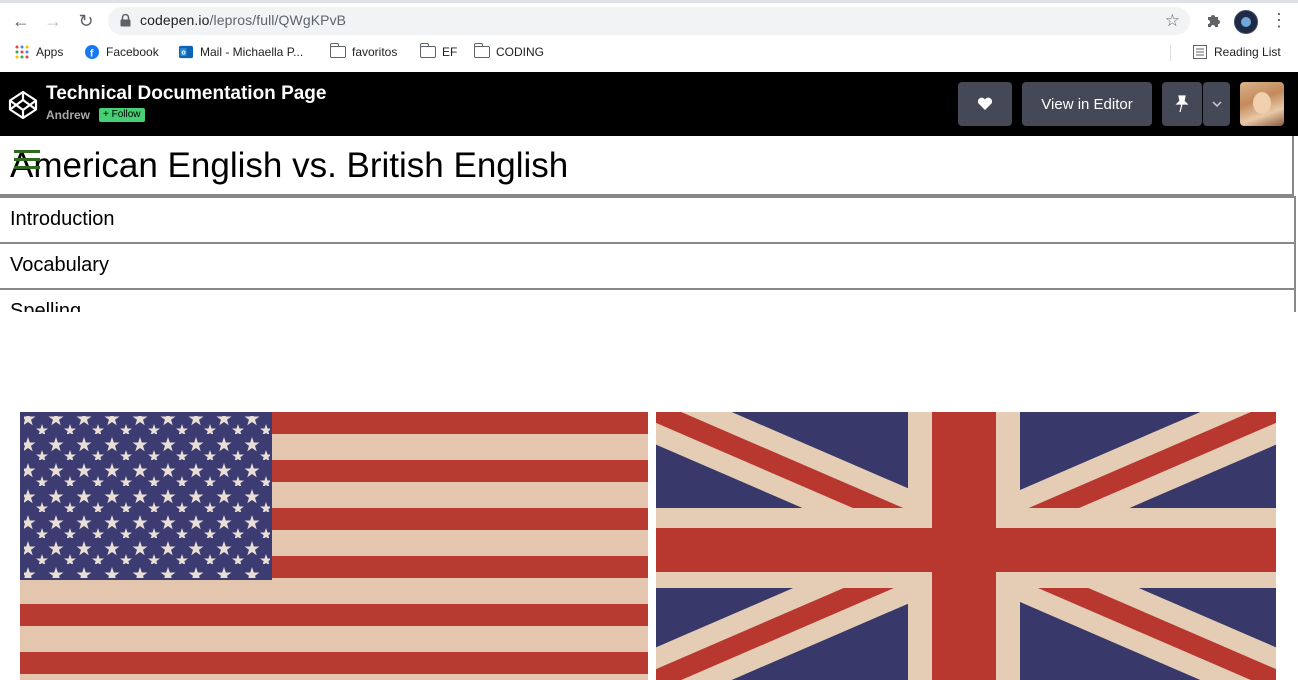  I want to click on svg-text: o, so click(183, 53).